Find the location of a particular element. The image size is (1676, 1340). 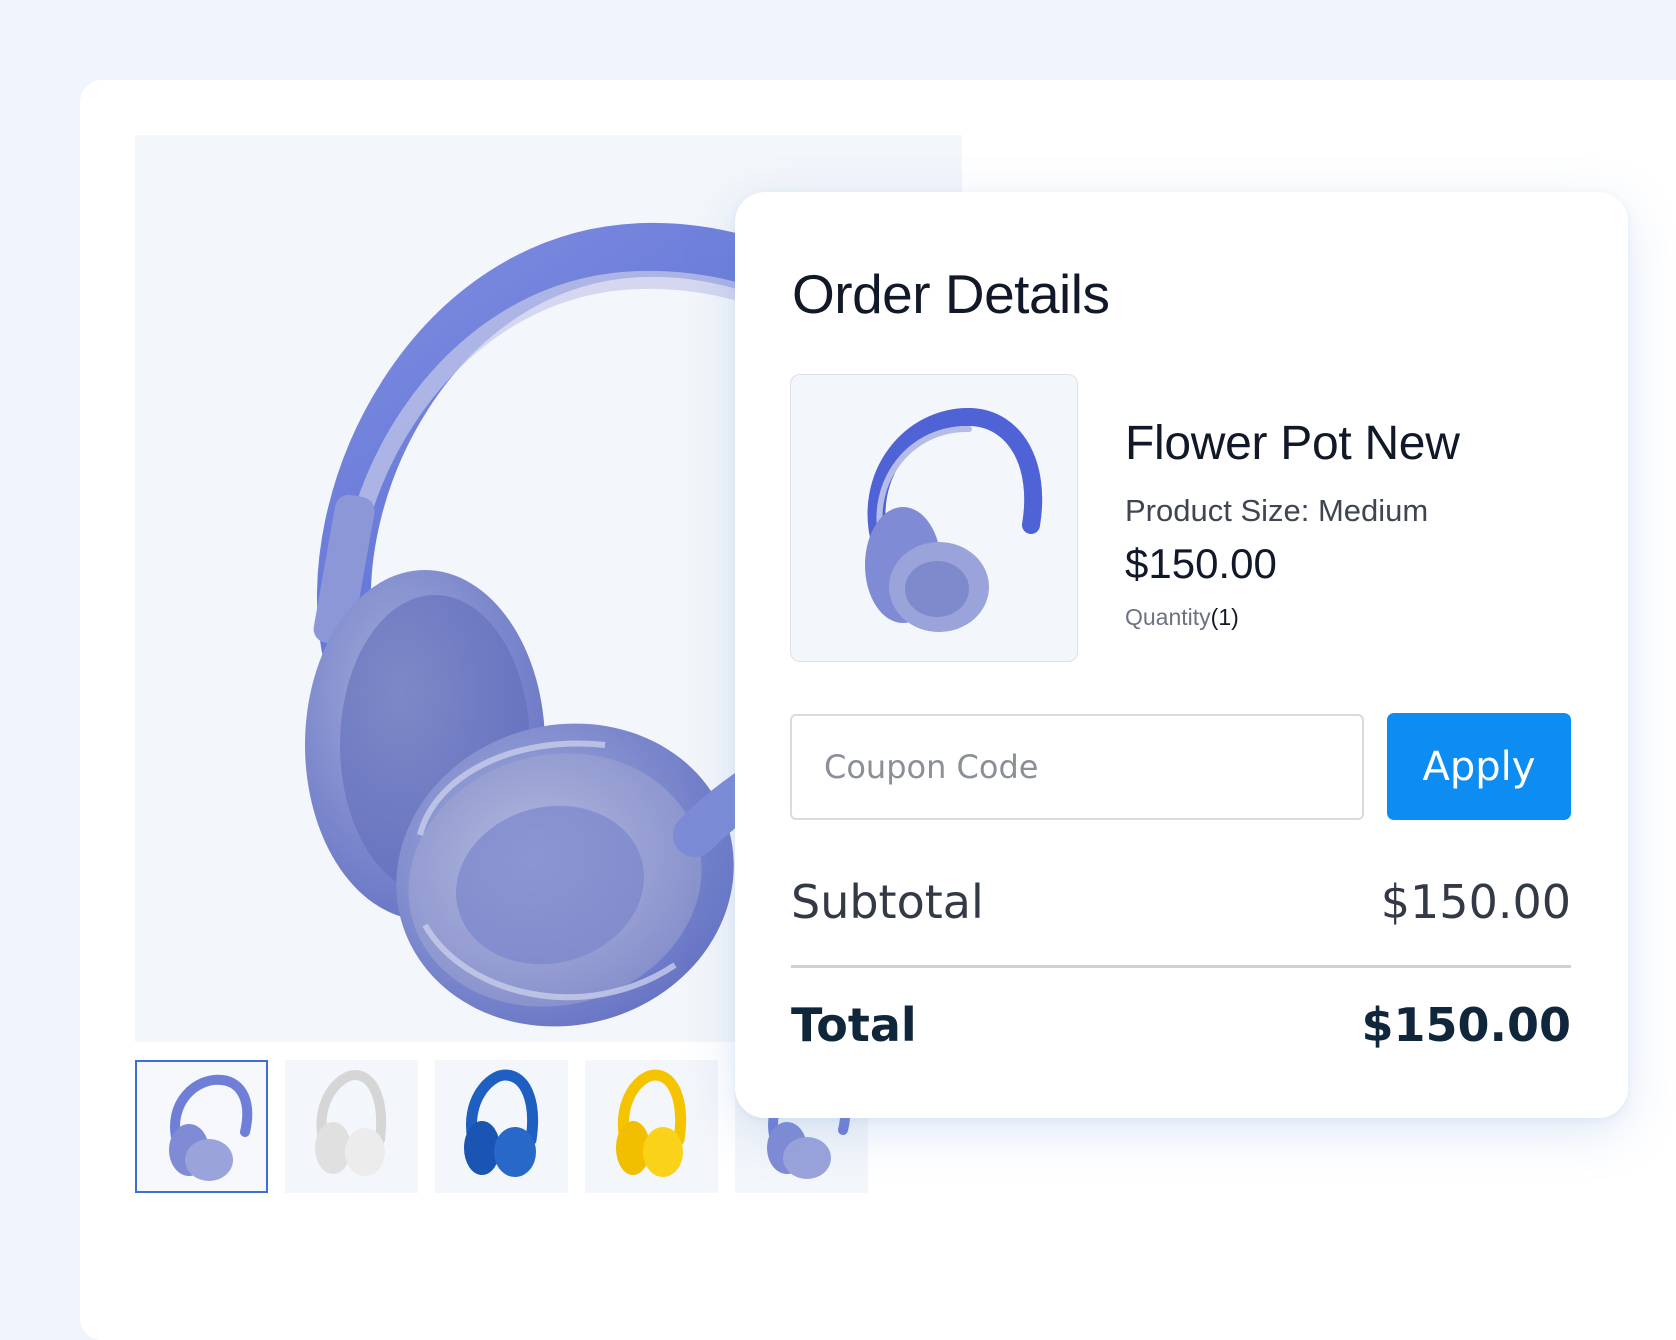

quantity-row: Quantity(1) is located at coordinates (1182, 617).